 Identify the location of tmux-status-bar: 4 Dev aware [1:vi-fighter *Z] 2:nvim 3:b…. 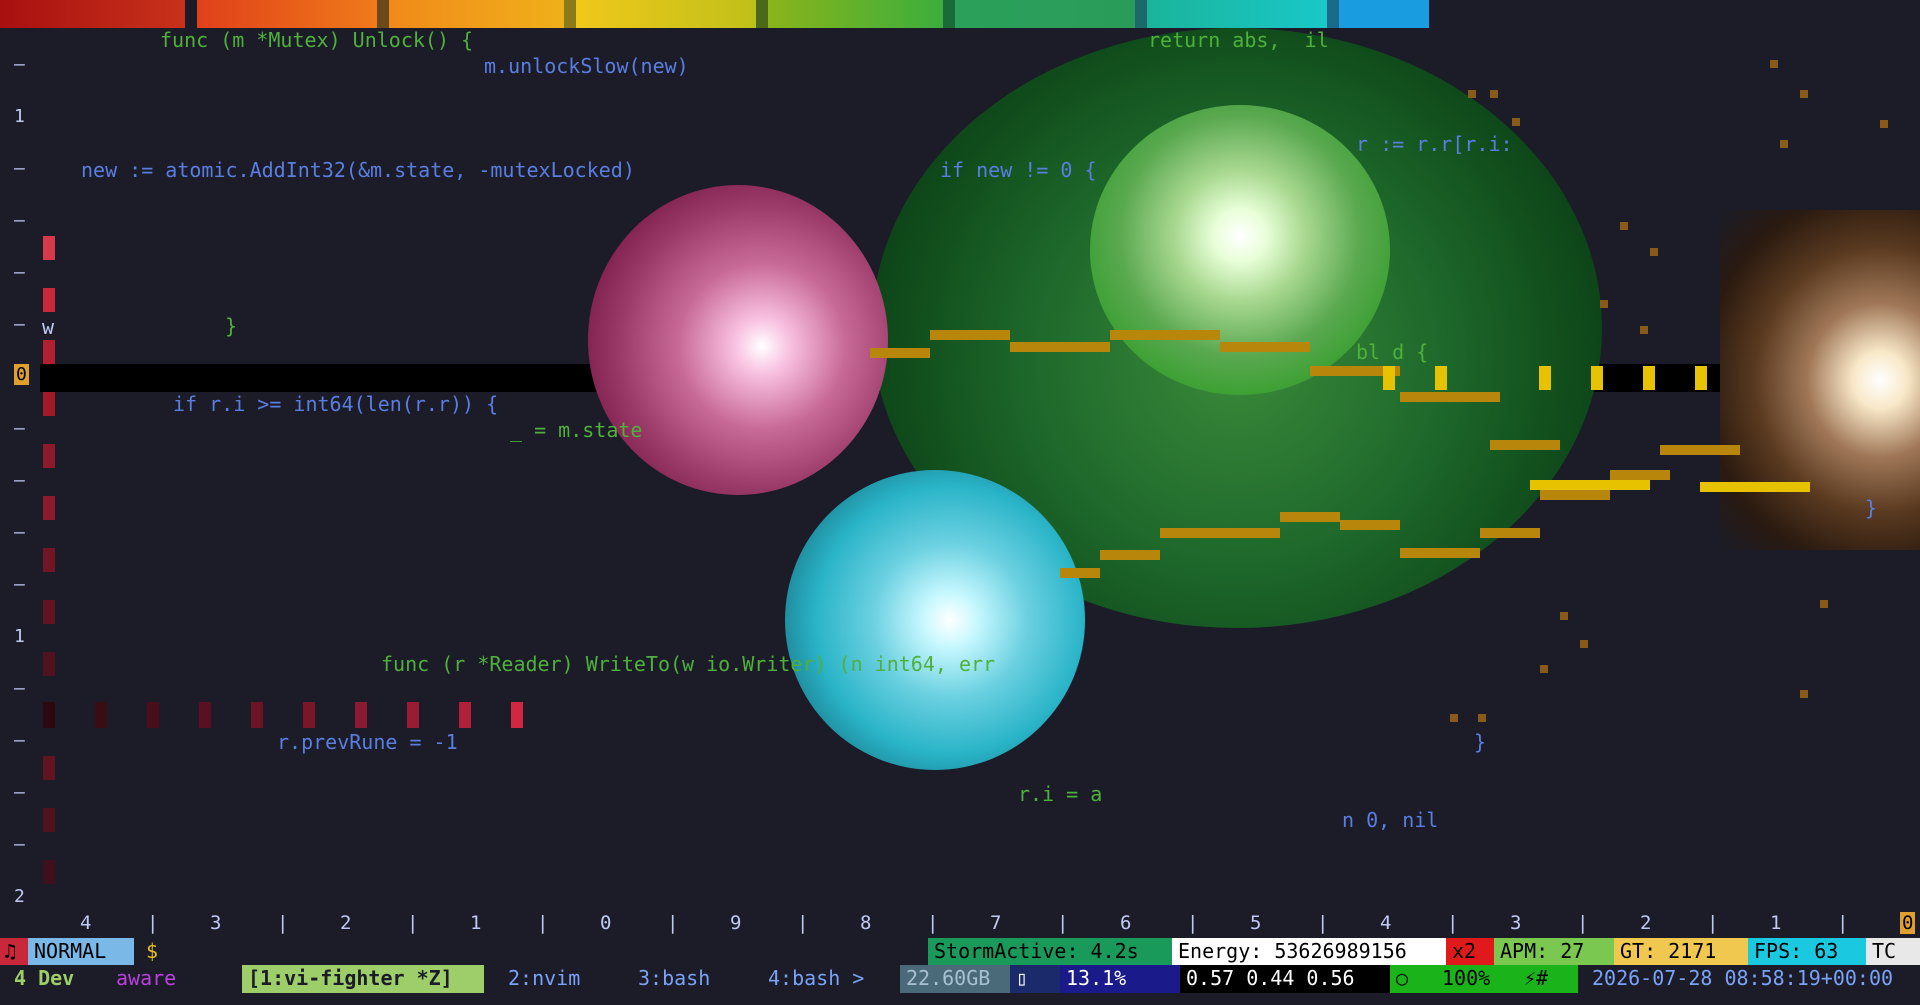
(960, 979).